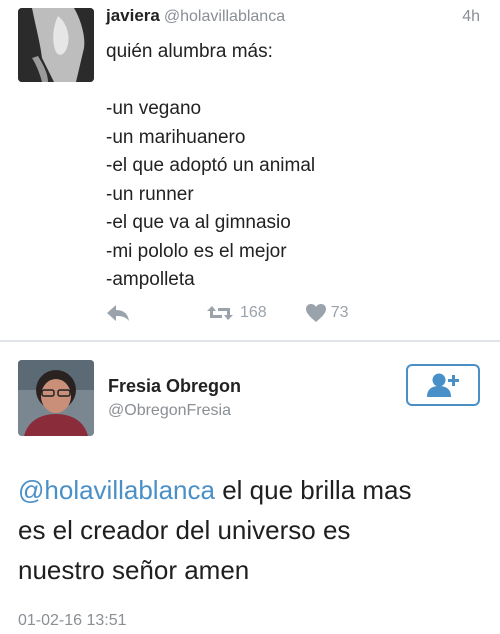  Describe the element at coordinates (169, 411) in the screenshot. I see `username: @ObregonFresia` at that location.